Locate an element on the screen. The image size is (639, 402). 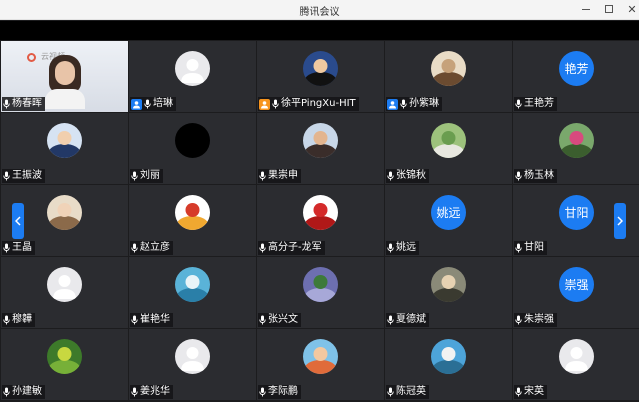
participant-name-label: 王晶 is located at coordinates (18, 248).